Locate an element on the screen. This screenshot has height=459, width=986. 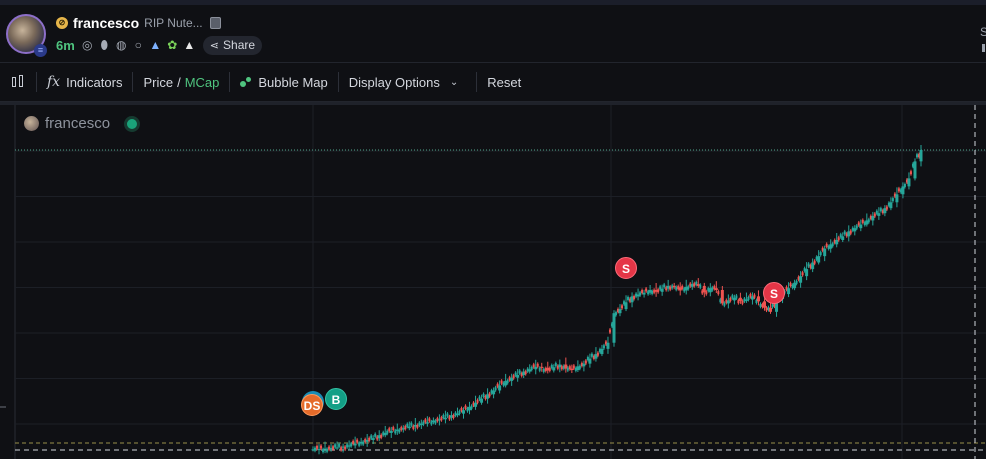
toggle-slash: / is located at coordinates (179, 82).